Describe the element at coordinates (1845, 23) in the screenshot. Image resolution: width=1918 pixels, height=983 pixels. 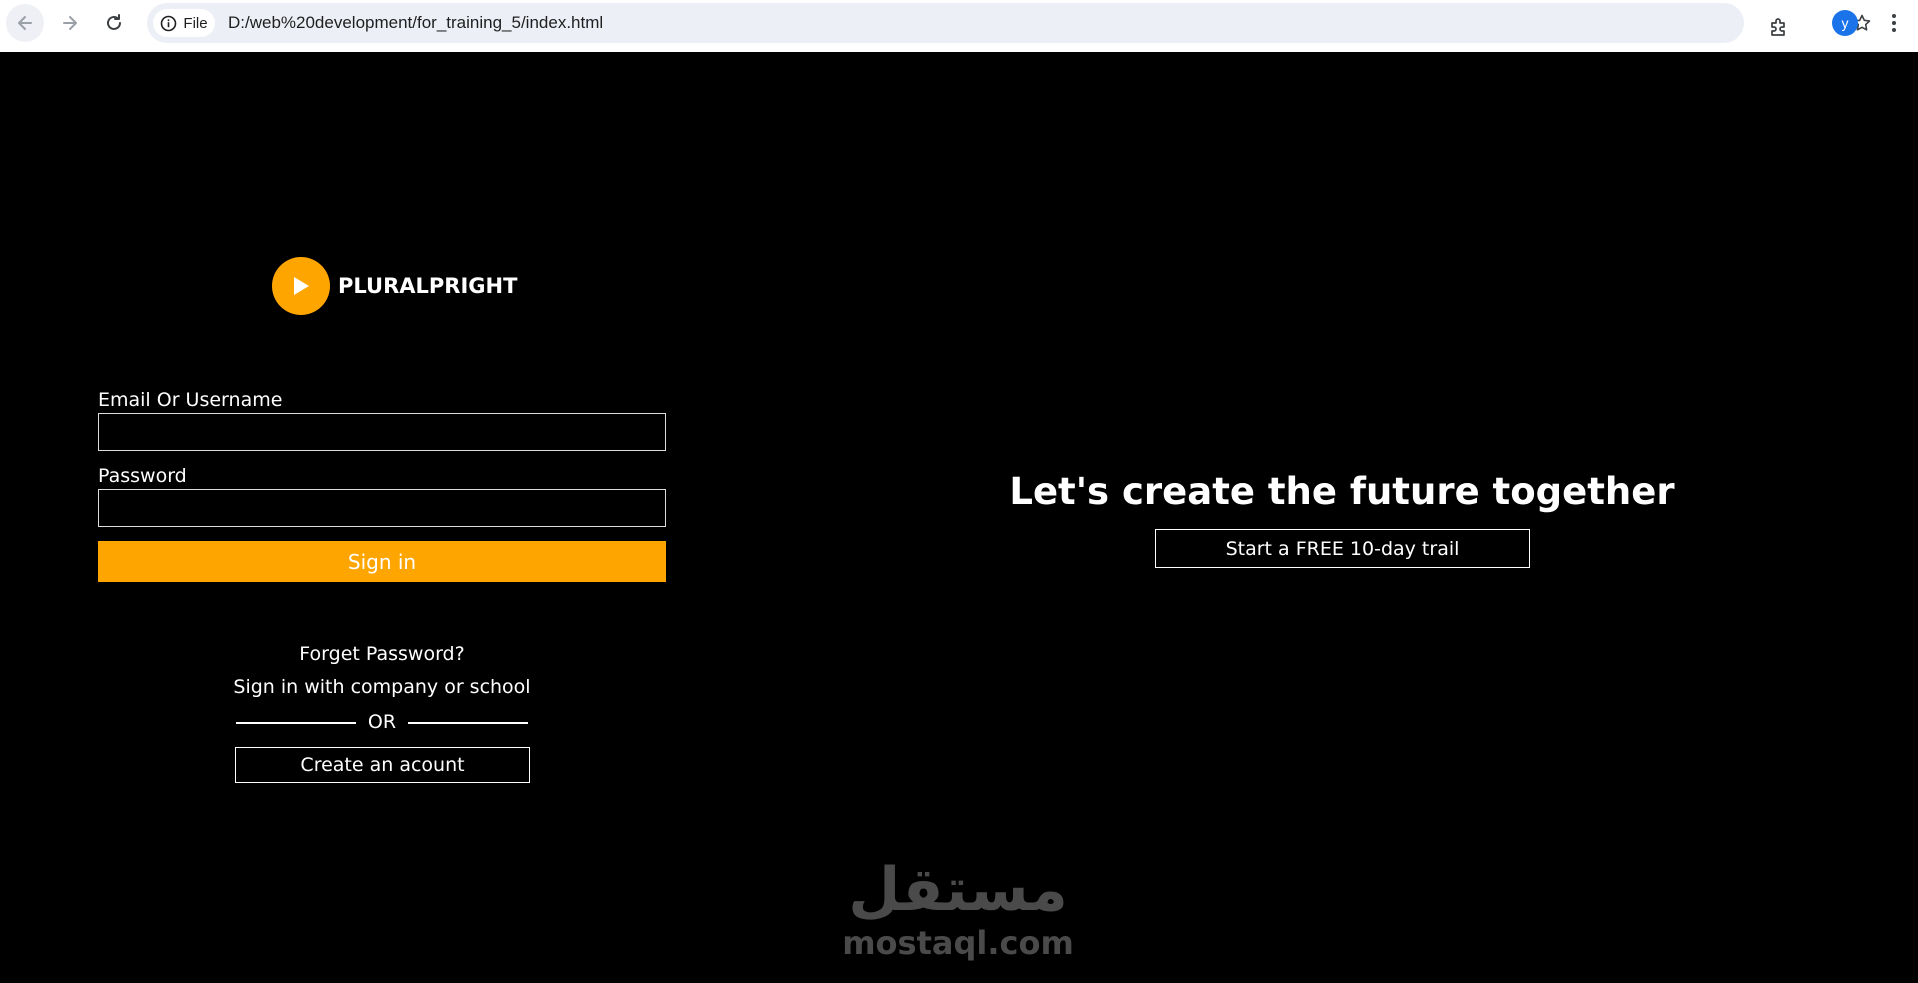
I see `profile-avatar: y` at that location.